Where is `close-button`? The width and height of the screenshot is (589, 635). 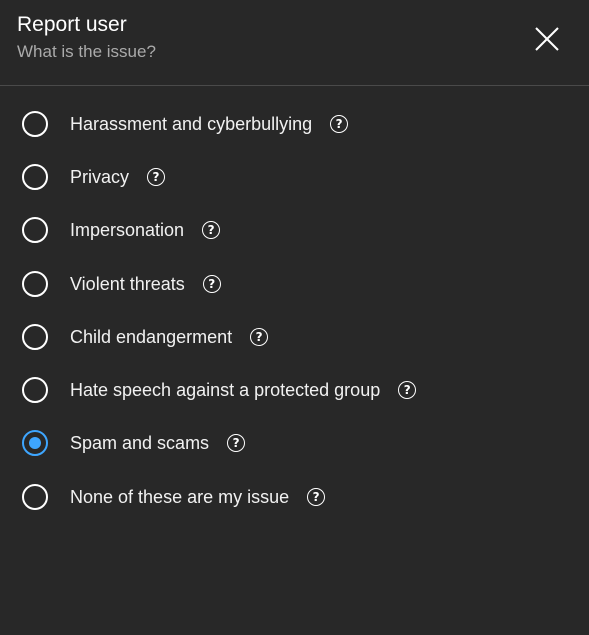
close-button is located at coordinates (547, 39).